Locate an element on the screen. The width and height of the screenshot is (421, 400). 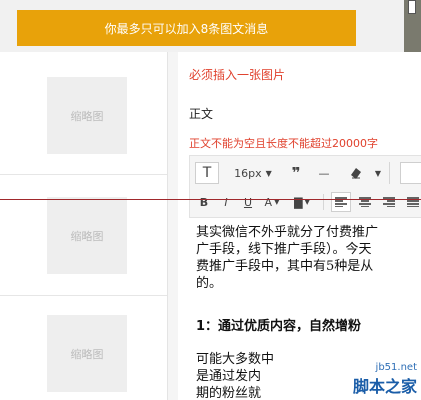
max-articles-notice: 你最多只可以加入8条图文消息 is located at coordinates (186, 28).